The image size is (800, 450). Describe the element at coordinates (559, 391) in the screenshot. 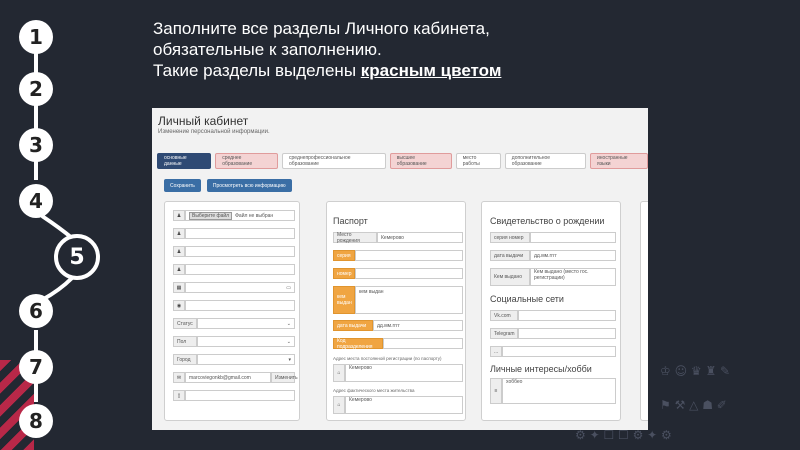

I see `hobbies-input: хоббео` at that location.